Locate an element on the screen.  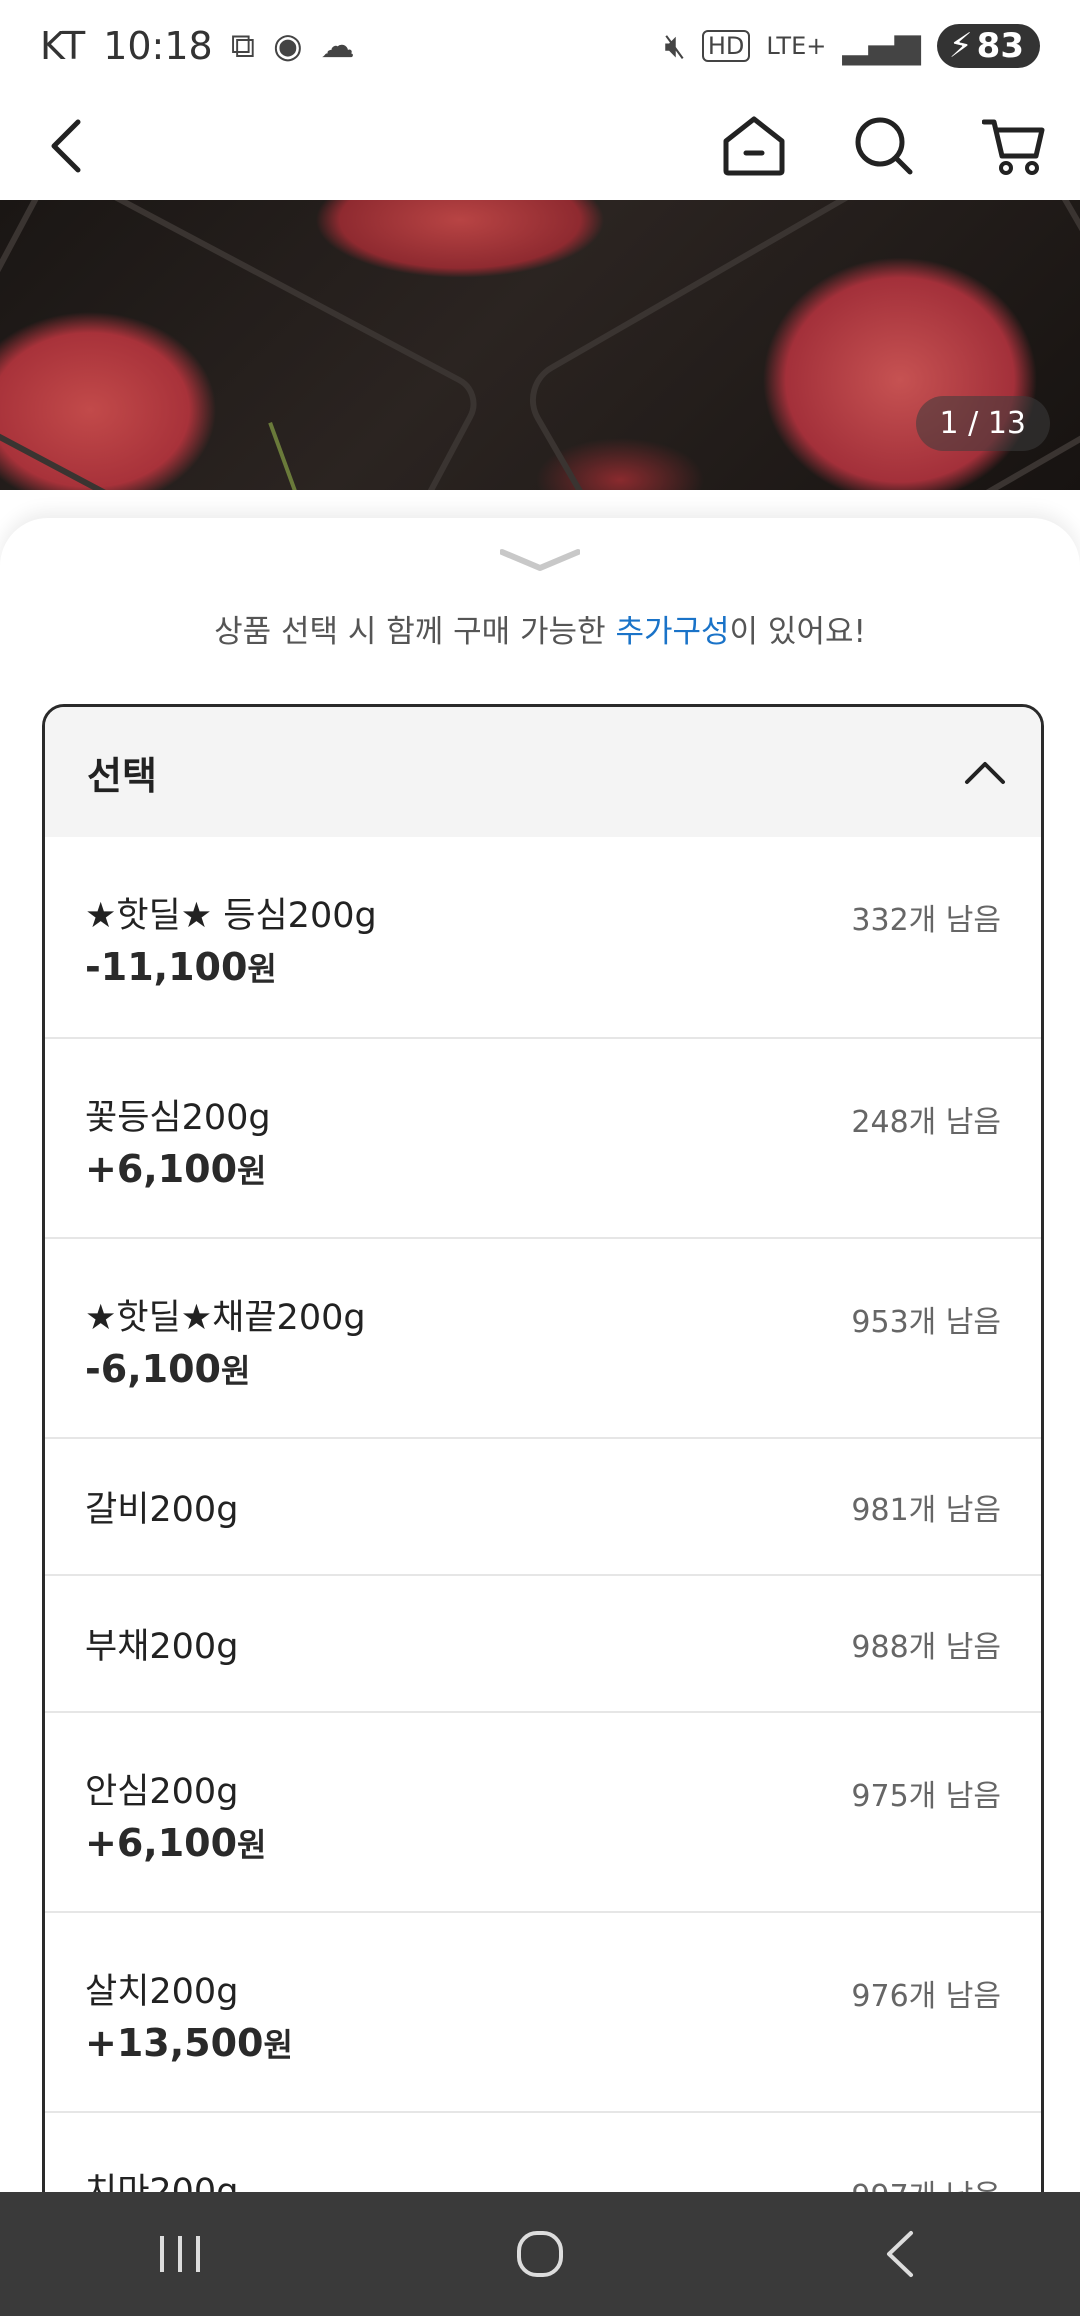
home-button is located at coordinates (754, 146).